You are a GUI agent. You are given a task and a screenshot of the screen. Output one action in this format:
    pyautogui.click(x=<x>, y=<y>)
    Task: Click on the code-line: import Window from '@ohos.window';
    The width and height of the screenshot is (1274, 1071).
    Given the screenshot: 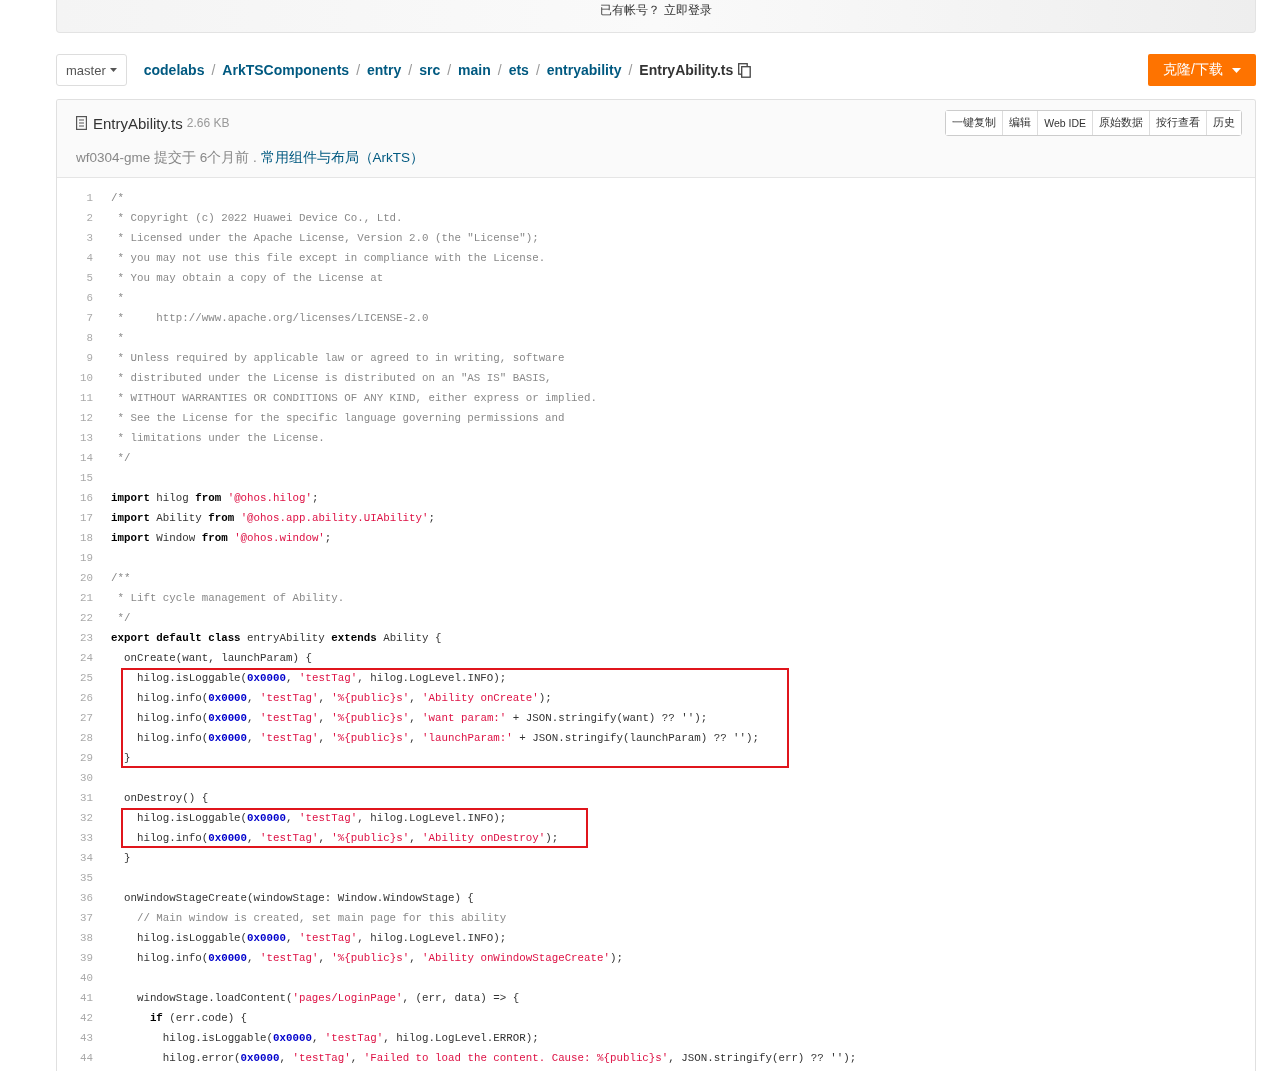 What is the action you would take?
    pyautogui.click(x=221, y=538)
    